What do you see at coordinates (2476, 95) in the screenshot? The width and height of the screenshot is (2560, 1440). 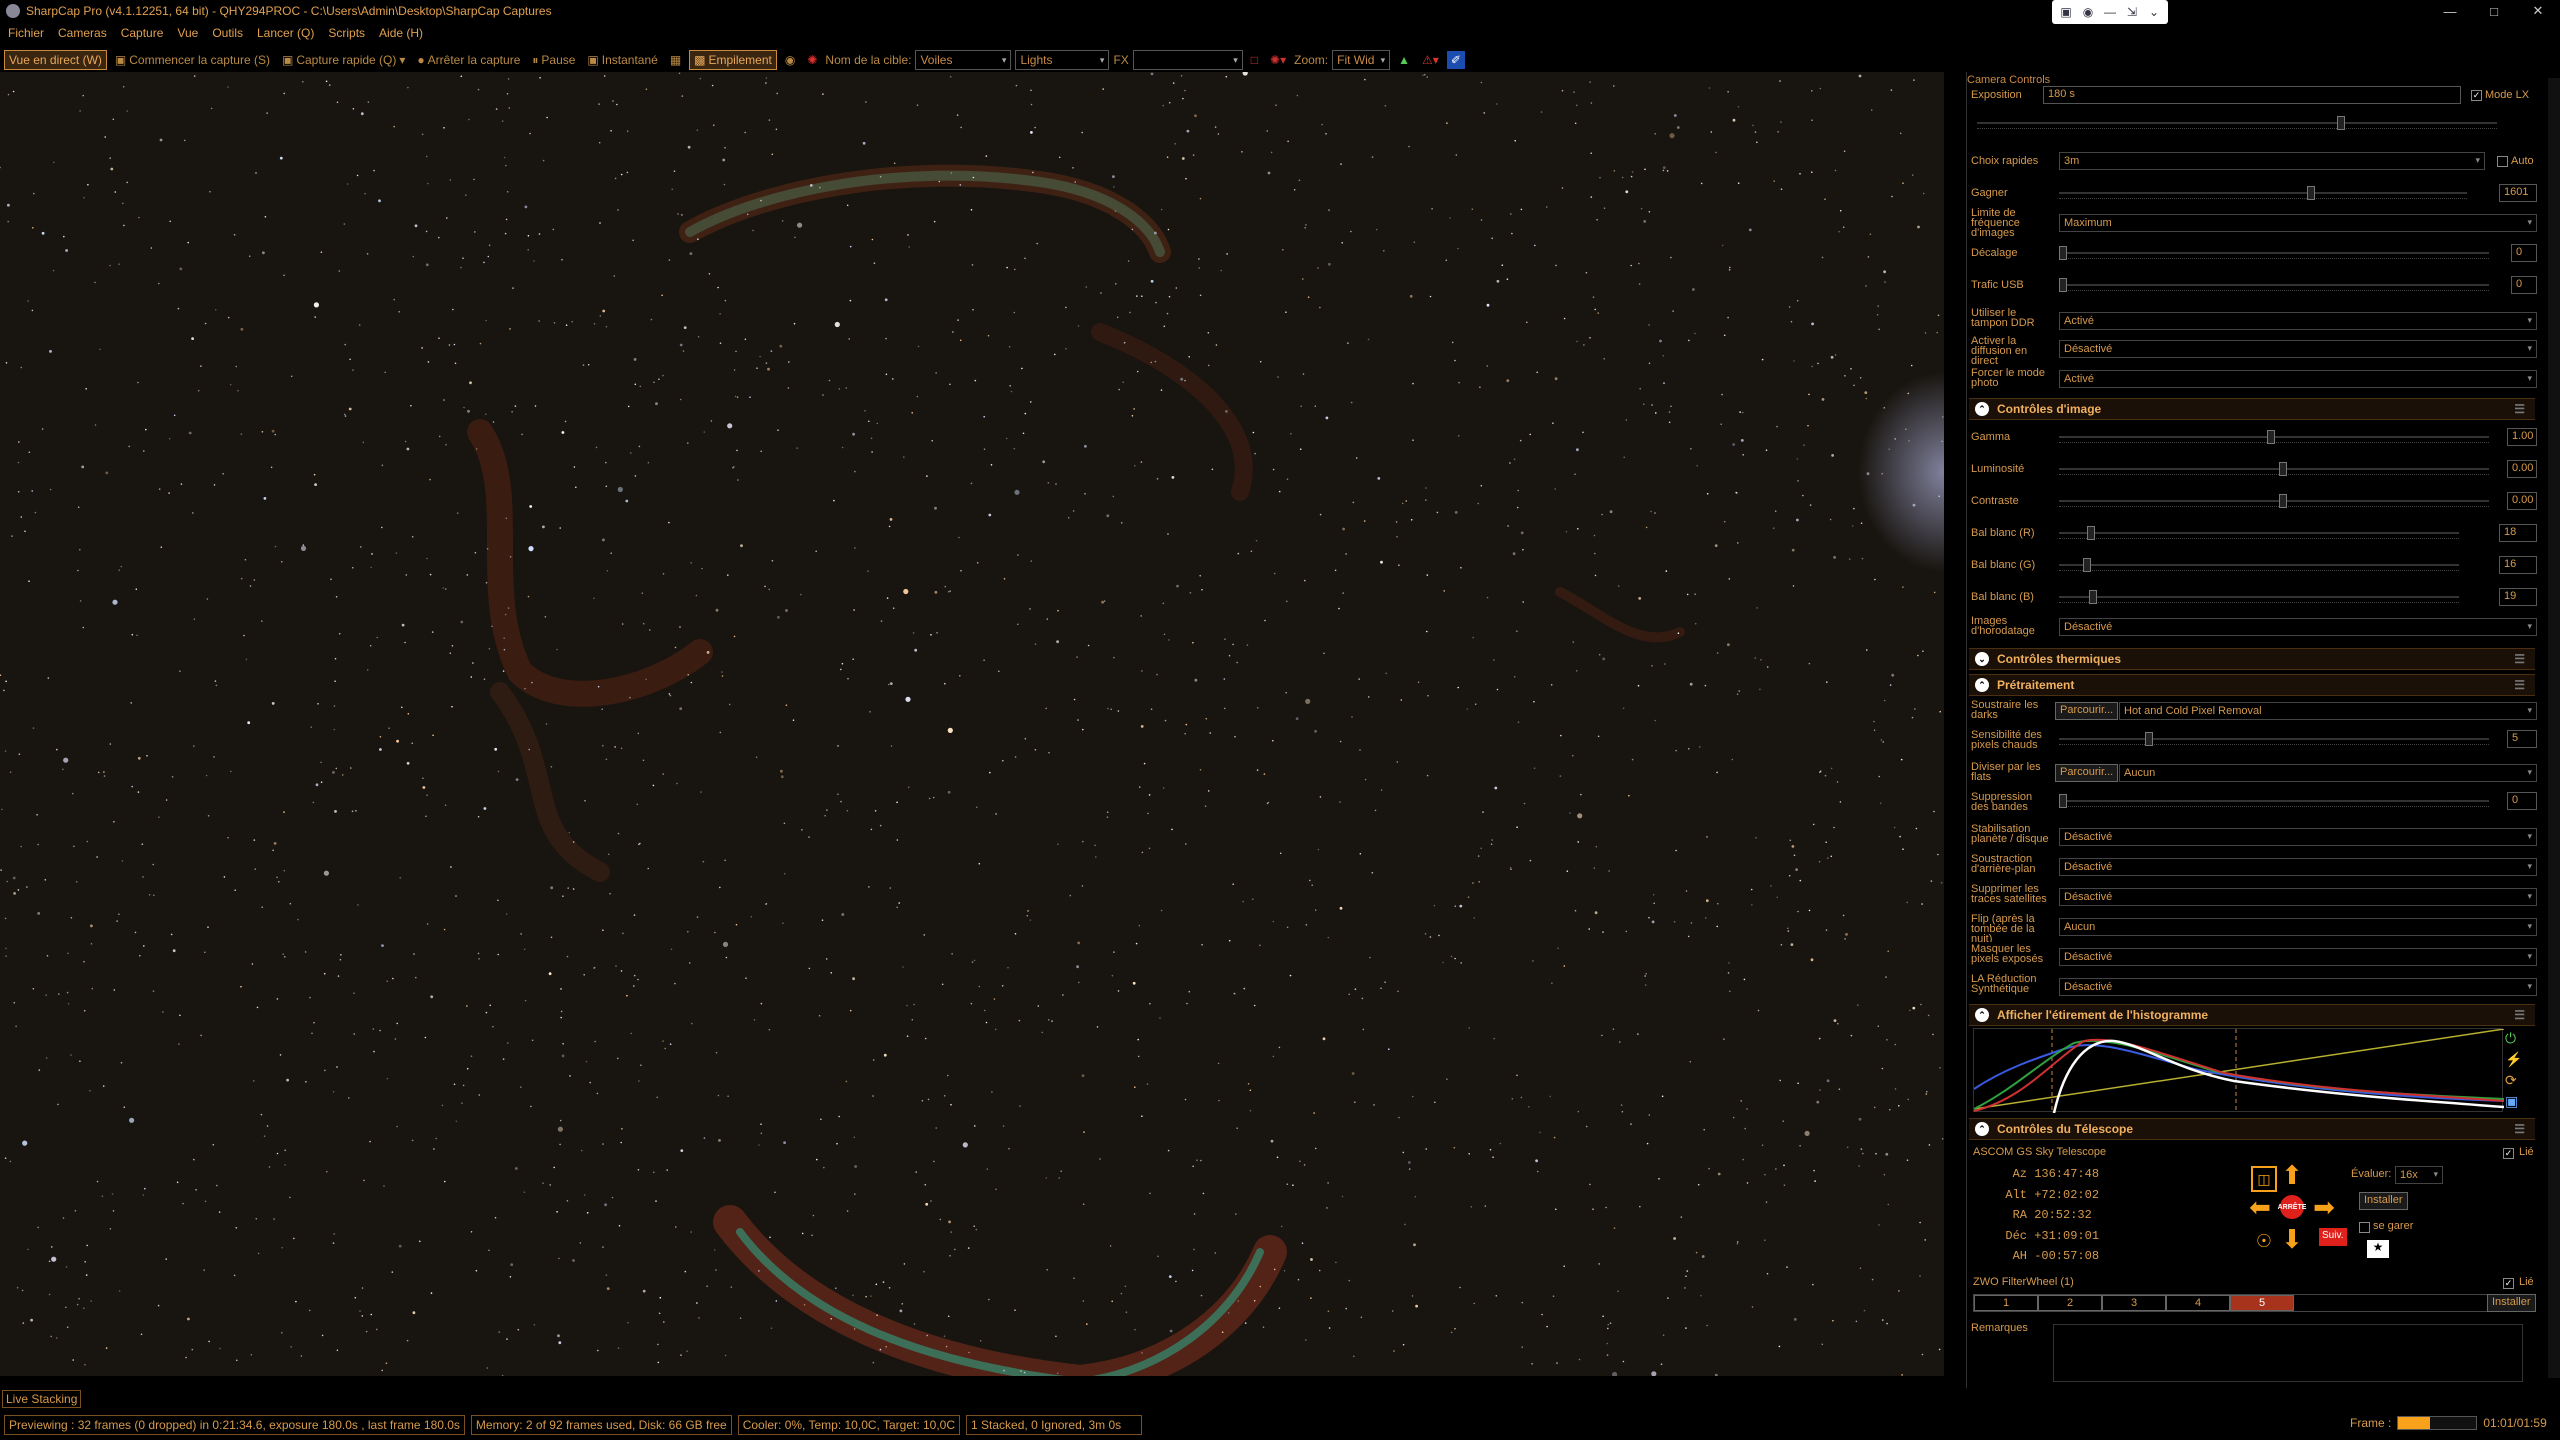 I see `lx-mode-checkbox: ✓` at bounding box center [2476, 95].